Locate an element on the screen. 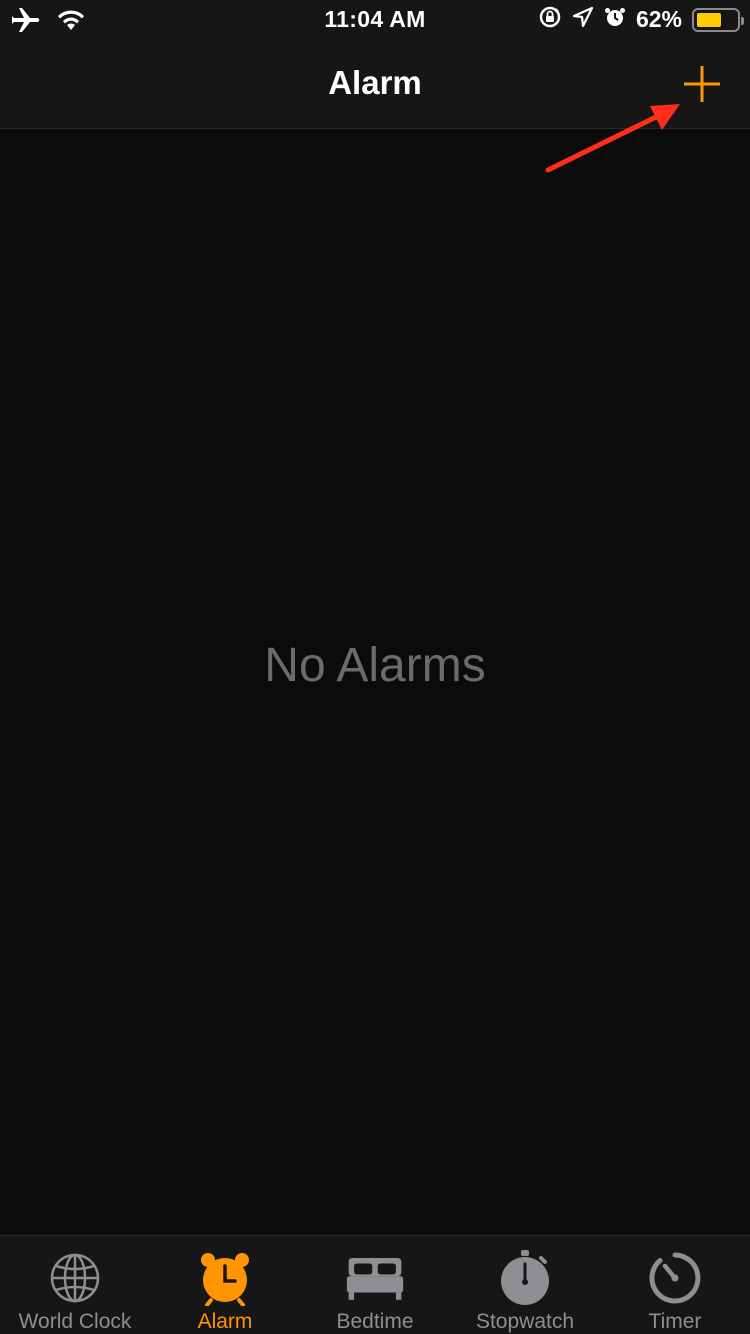 The height and width of the screenshot is (1334, 750). globe-icon is located at coordinates (75, 1278).